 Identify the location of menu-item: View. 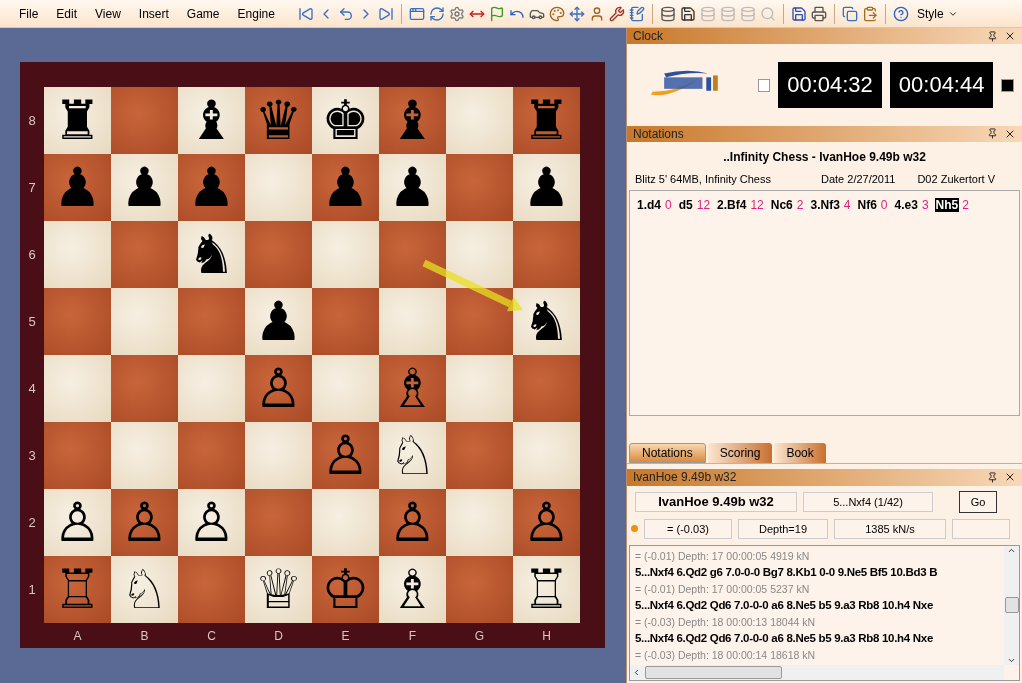
(108, 13).